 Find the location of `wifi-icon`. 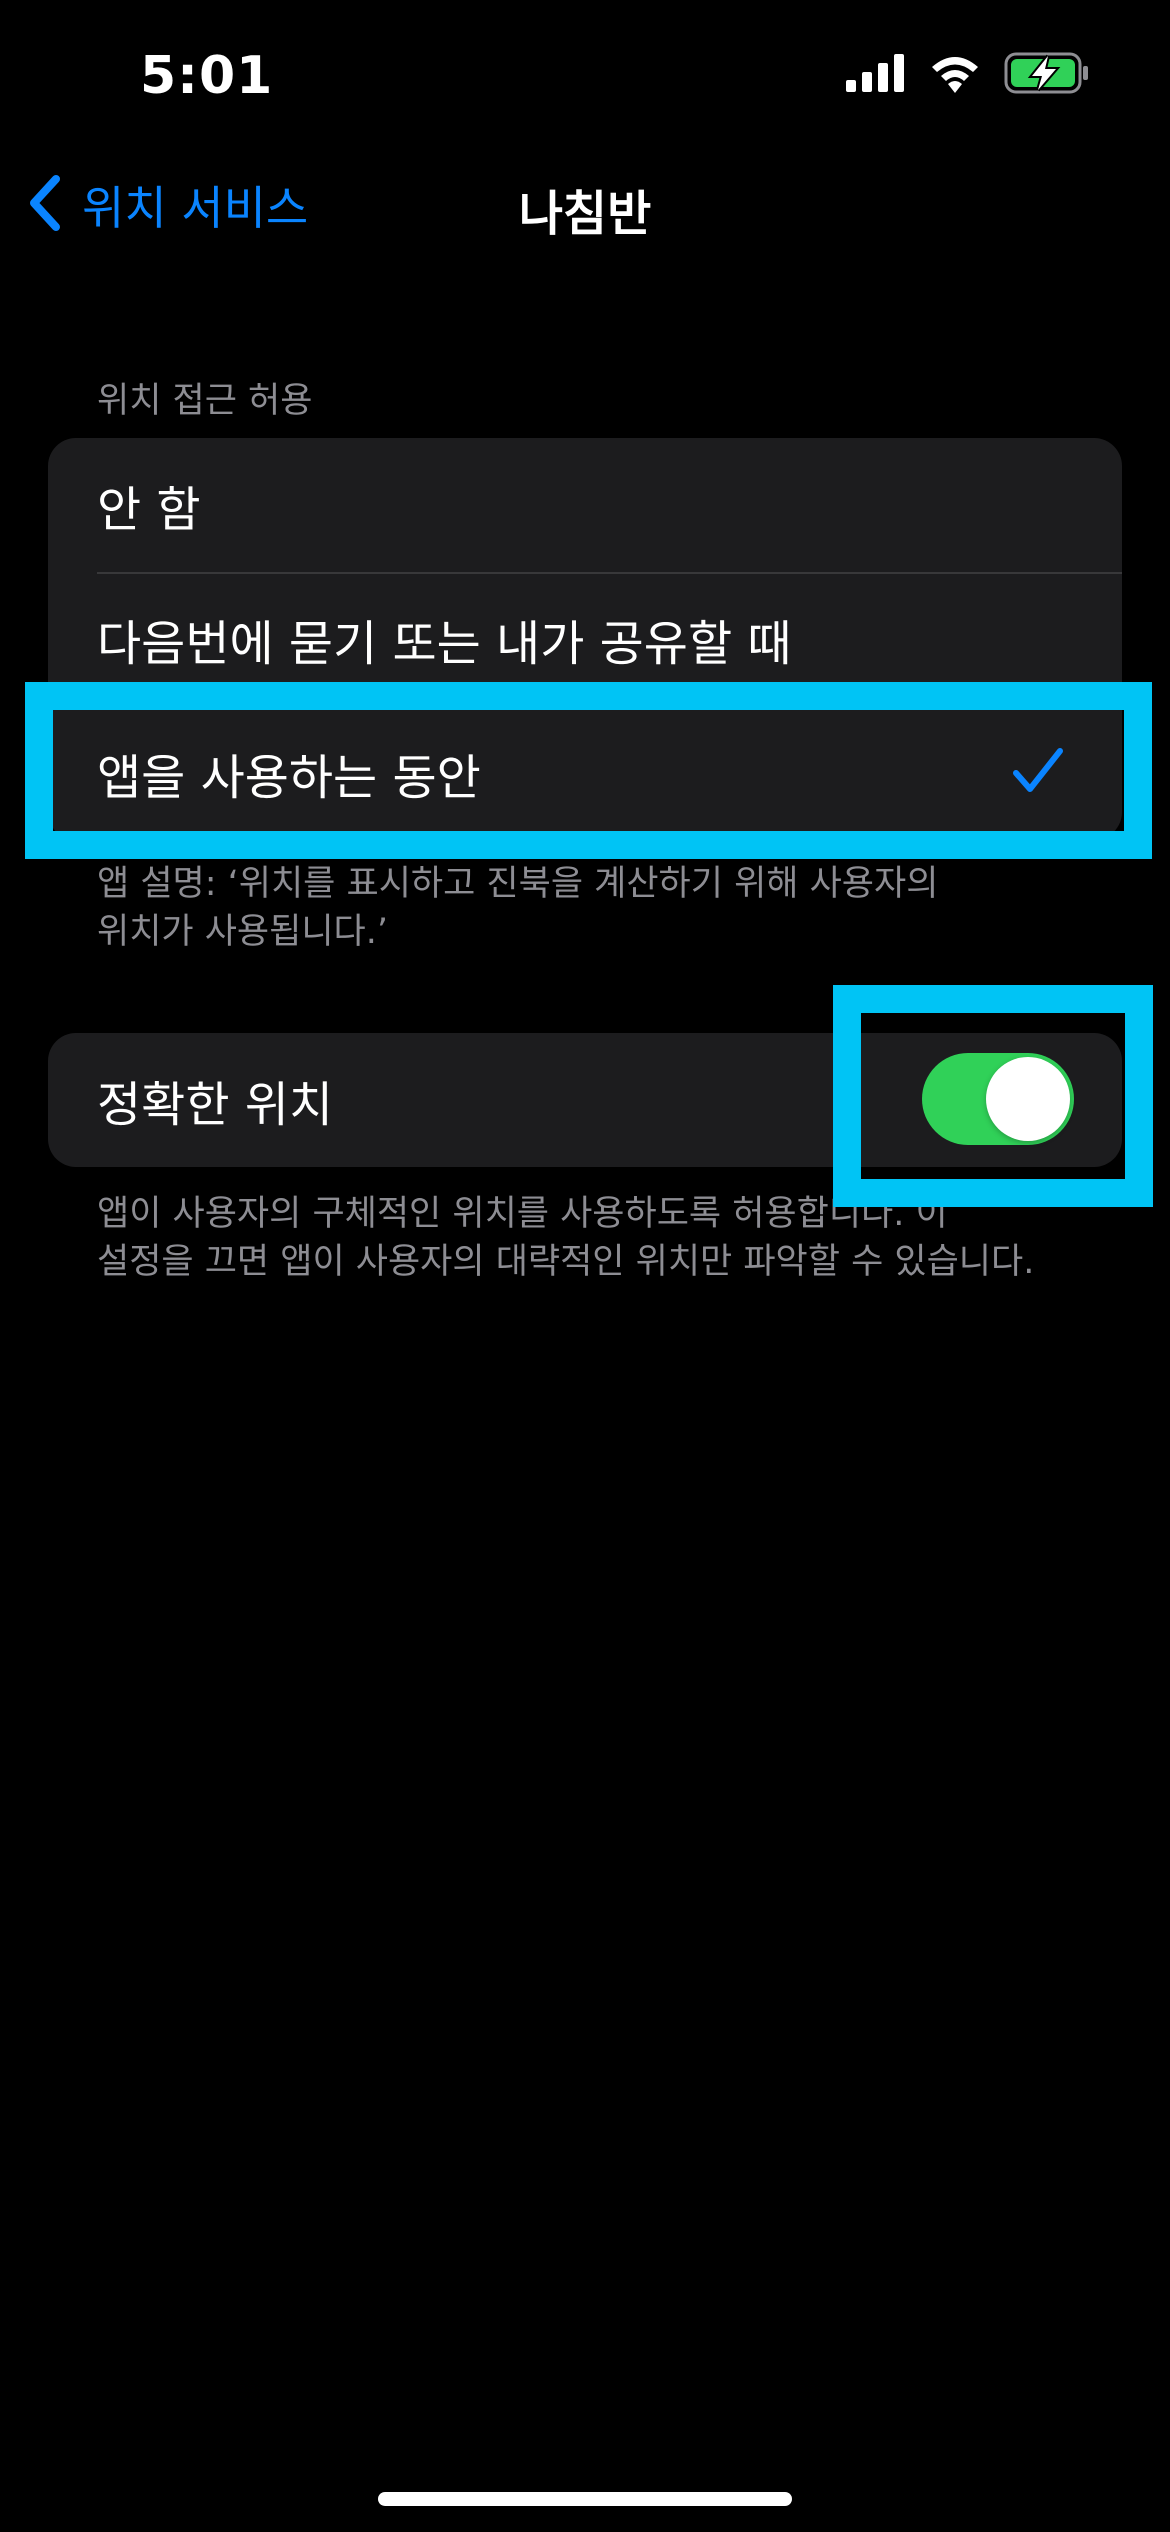

wifi-icon is located at coordinates (955, 75).